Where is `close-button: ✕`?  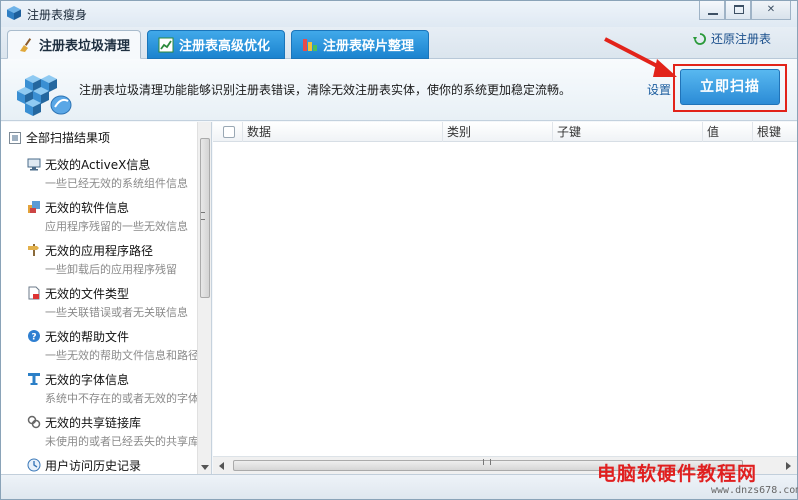 close-button: ✕ is located at coordinates (771, 10).